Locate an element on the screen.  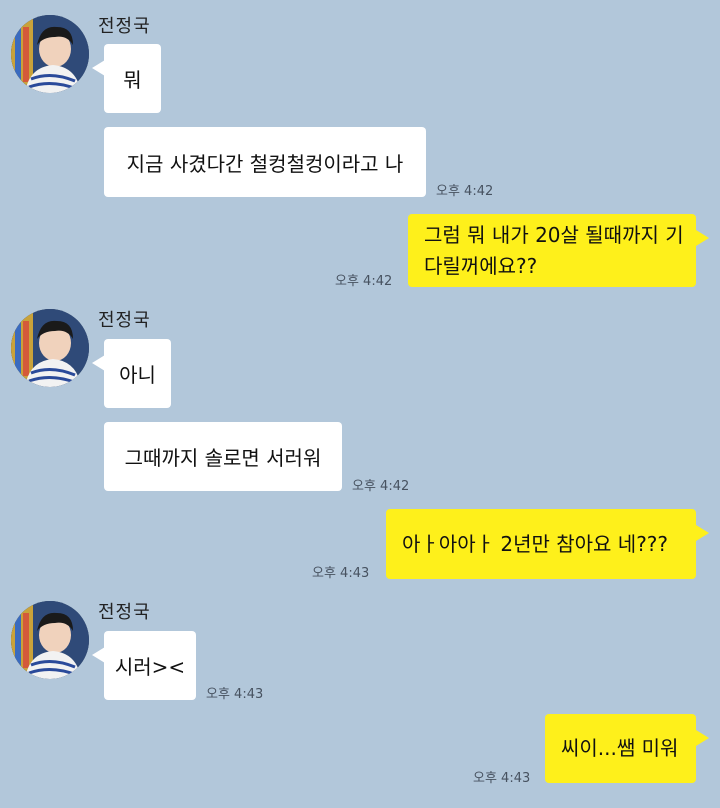
message-bubble: 그때까지 솔로면 서러워 is located at coordinates (223, 456).